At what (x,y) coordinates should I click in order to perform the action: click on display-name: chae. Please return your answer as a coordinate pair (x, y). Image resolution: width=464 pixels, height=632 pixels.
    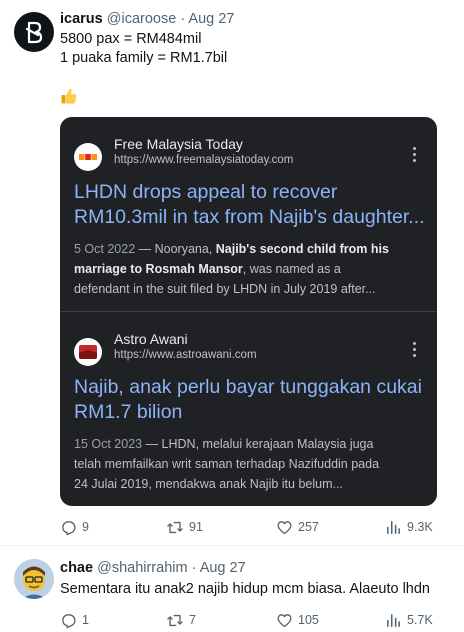
    Looking at the image, I should click on (76, 568).